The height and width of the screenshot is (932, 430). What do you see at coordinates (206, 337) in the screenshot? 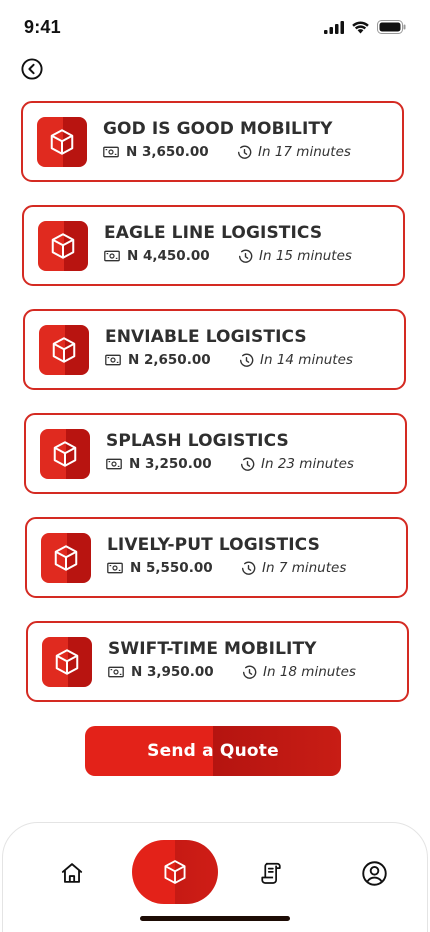
I see `company-name: ENVIABLE LOGISTICS` at bounding box center [206, 337].